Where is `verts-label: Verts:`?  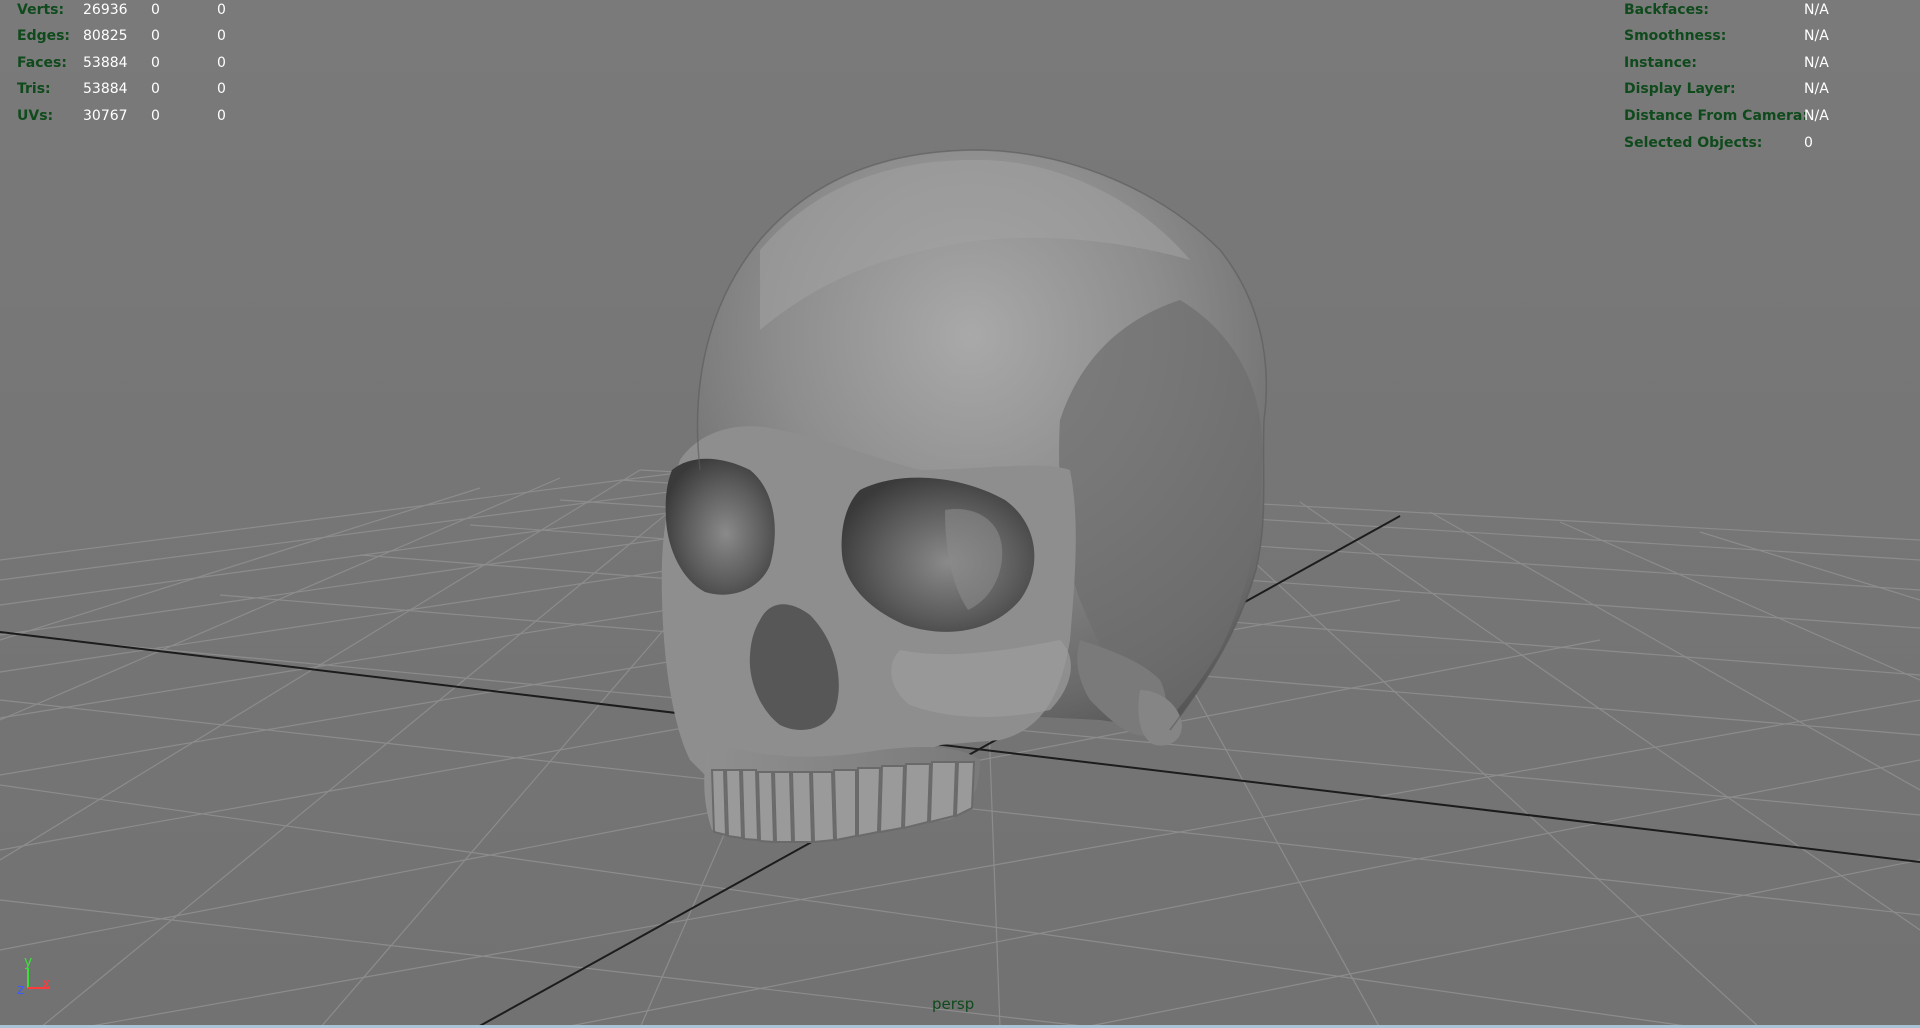
verts-label: Verts: is located at coordinates (41, 10).